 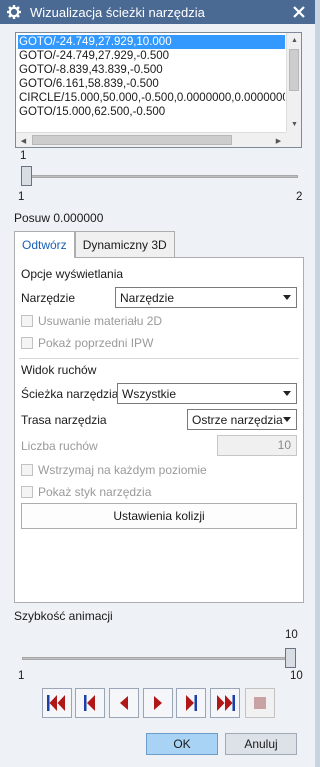 What do you see at coordinates (59, 446) in the screenshot?
I see `motions-count-label: Liczba ruchów` at bounding box center [59, 446].